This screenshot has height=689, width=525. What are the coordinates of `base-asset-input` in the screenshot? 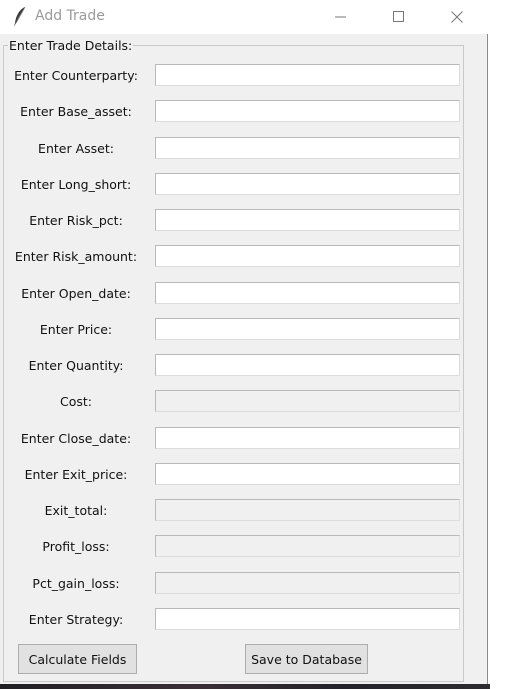 It's located at (307, 111).